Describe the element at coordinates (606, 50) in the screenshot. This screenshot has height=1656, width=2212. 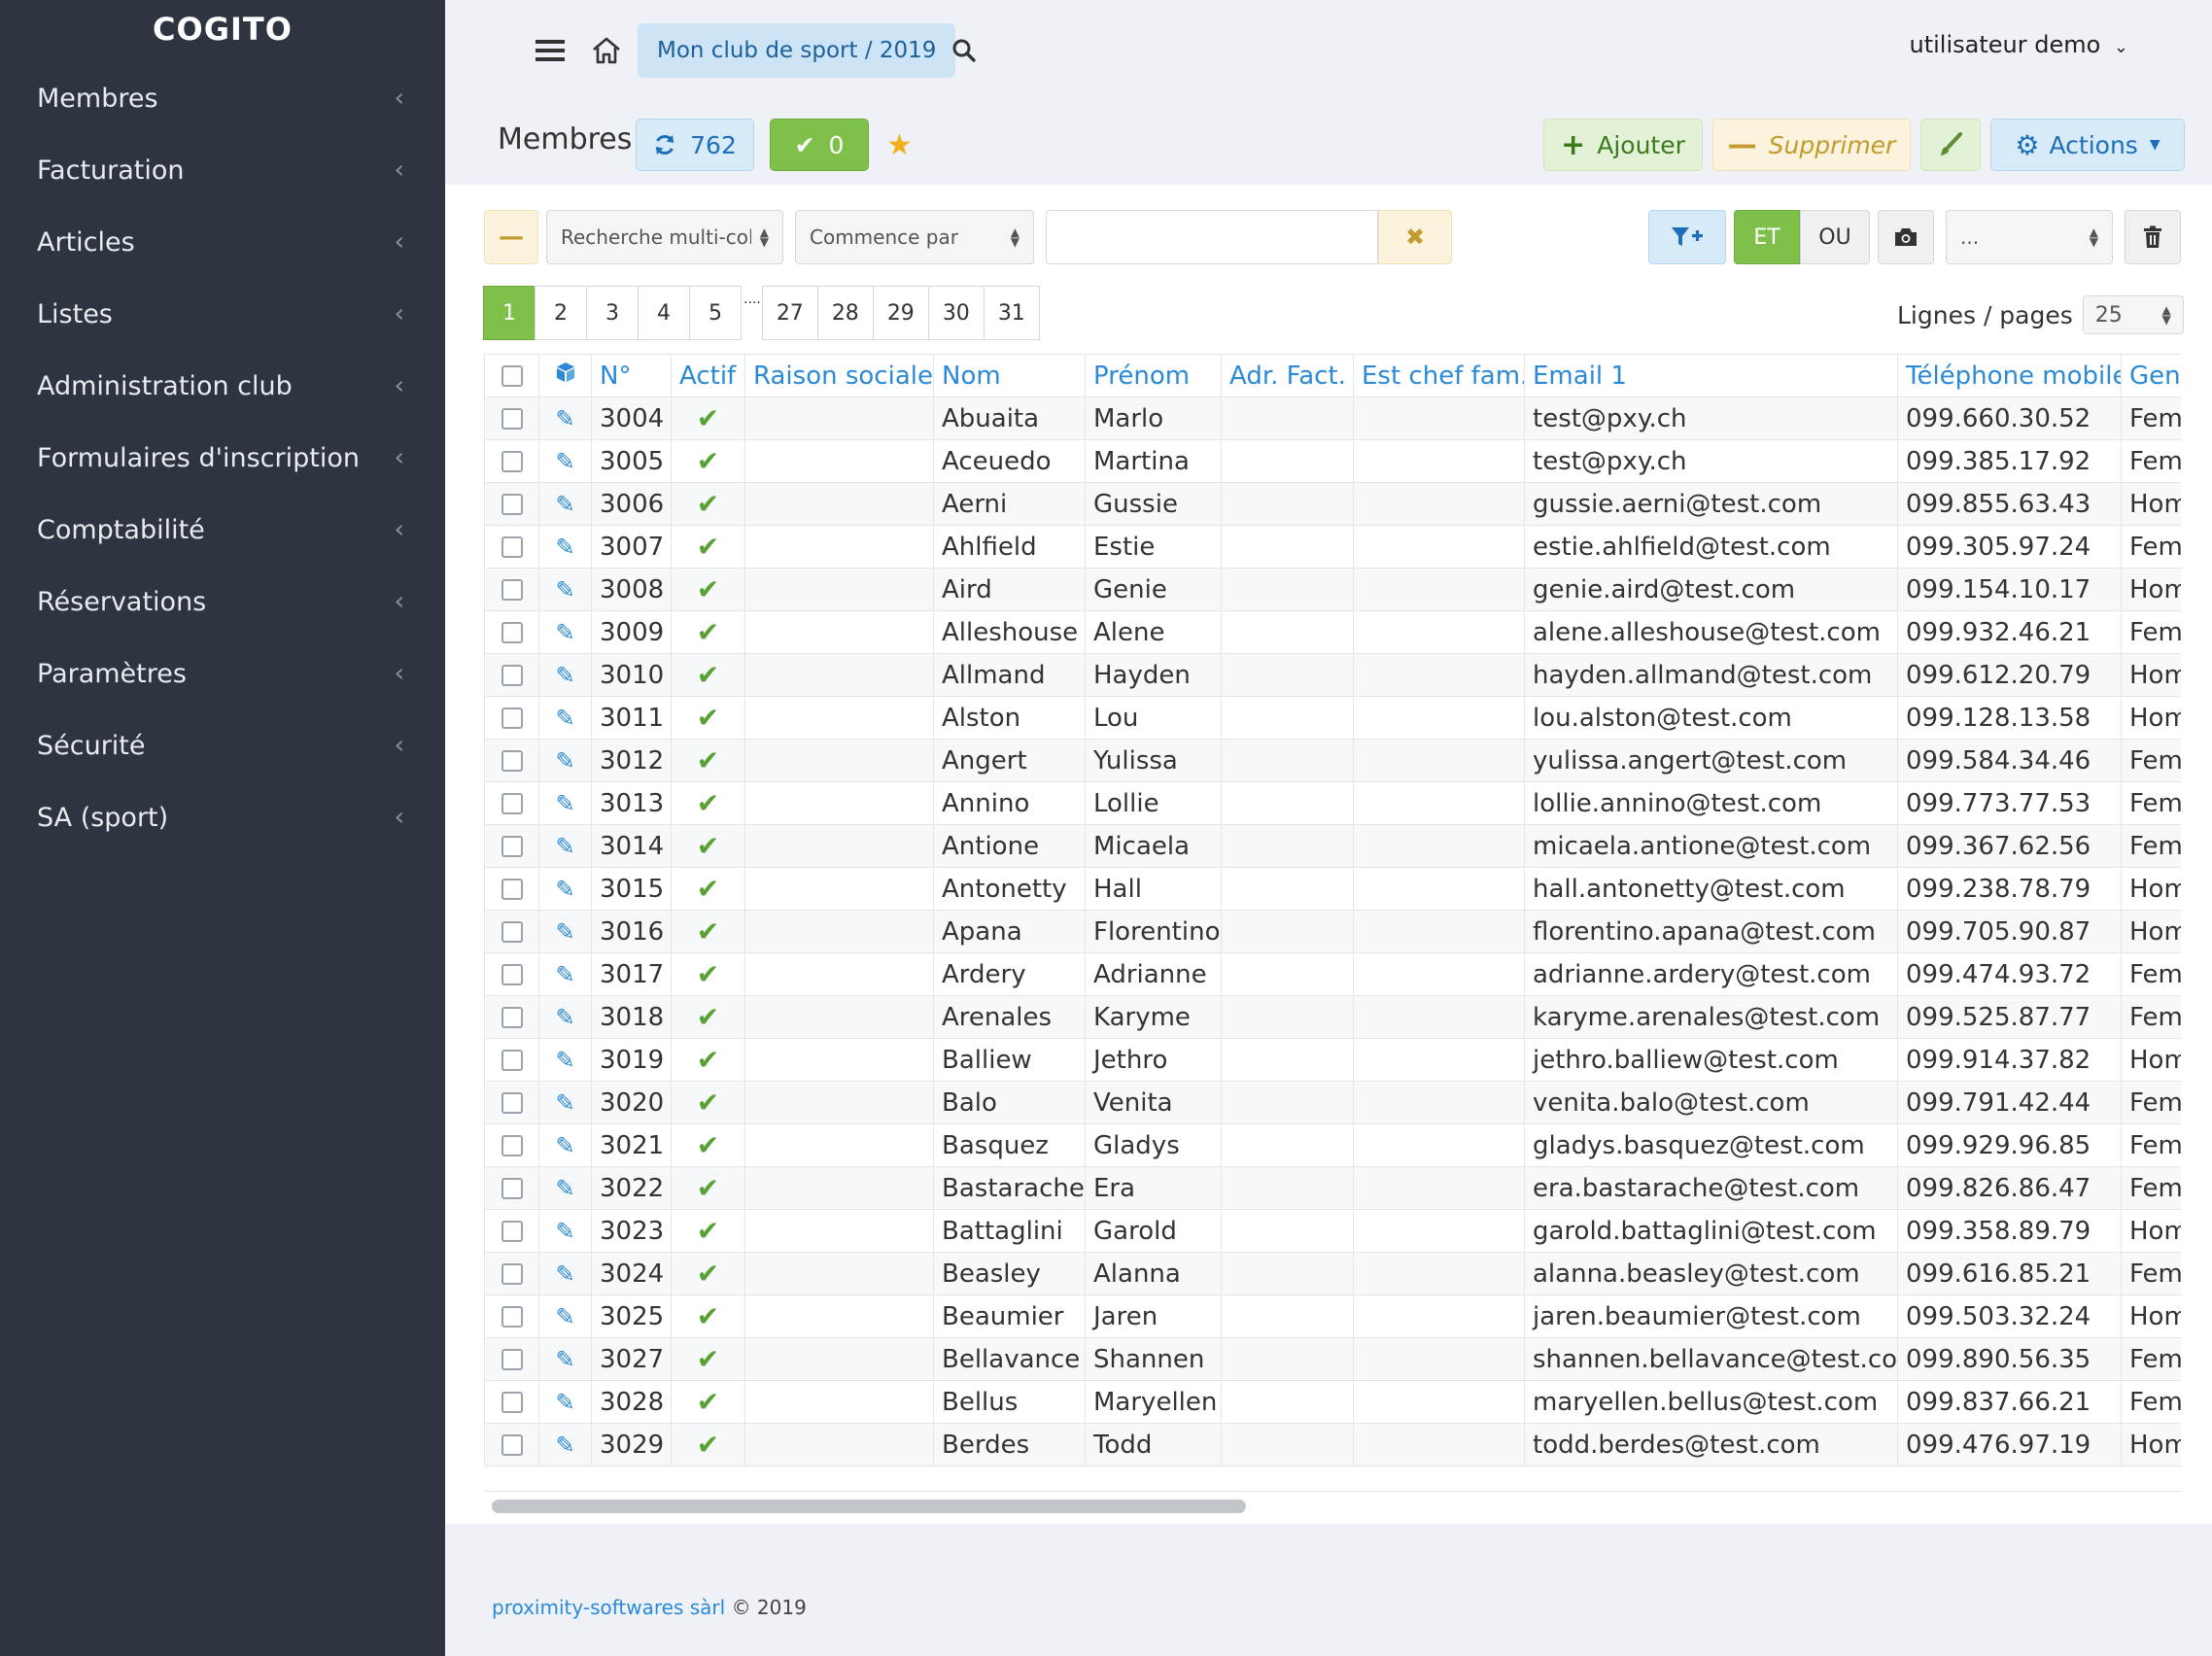
I see `home-icon` at that location.